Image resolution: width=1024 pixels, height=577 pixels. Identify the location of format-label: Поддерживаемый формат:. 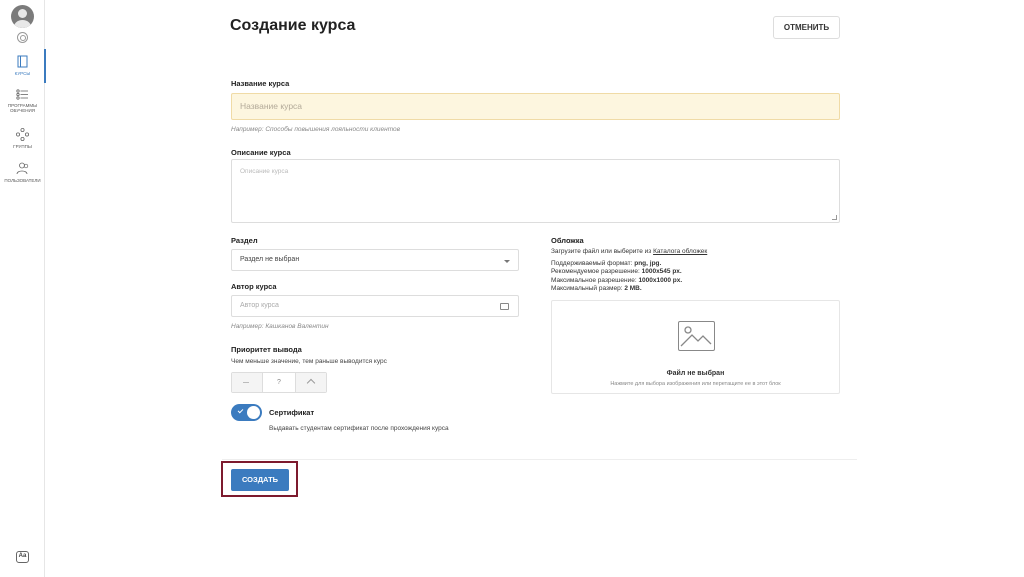
(593, 263).